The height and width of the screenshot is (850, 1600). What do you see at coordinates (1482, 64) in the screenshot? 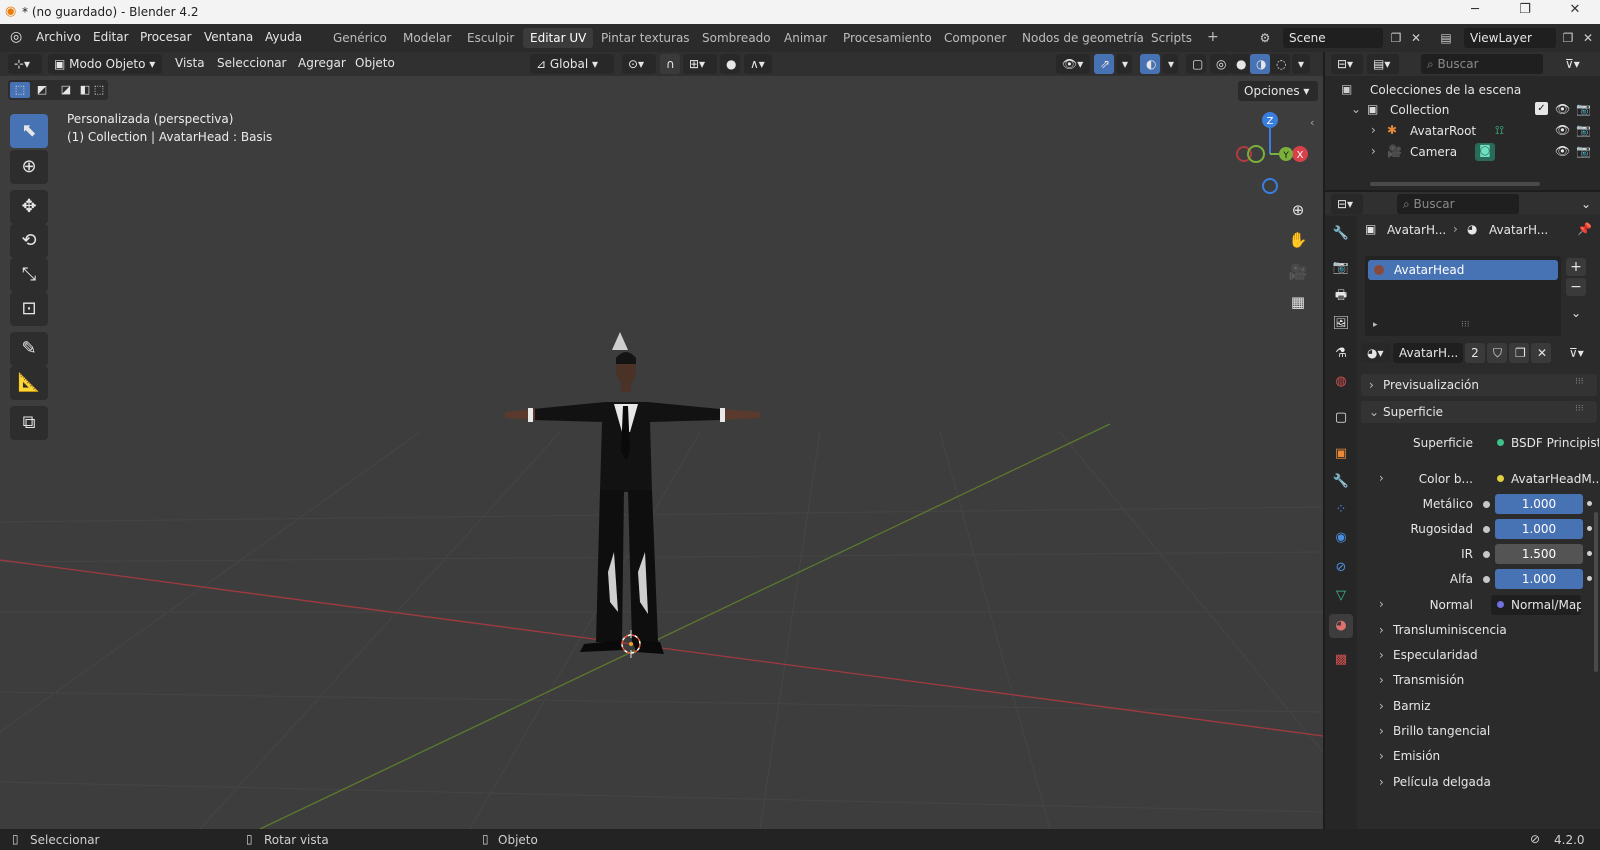
I see `outliner-search-input: ⌕ Buscar` at bounding box center [1482, 64].